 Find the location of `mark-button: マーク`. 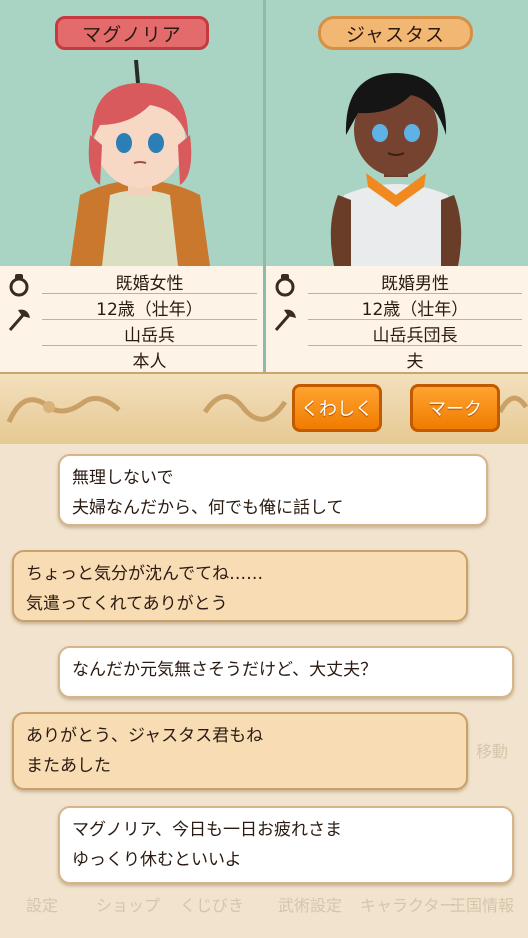

mark-button: マーク is located at coordinates (455, 408).